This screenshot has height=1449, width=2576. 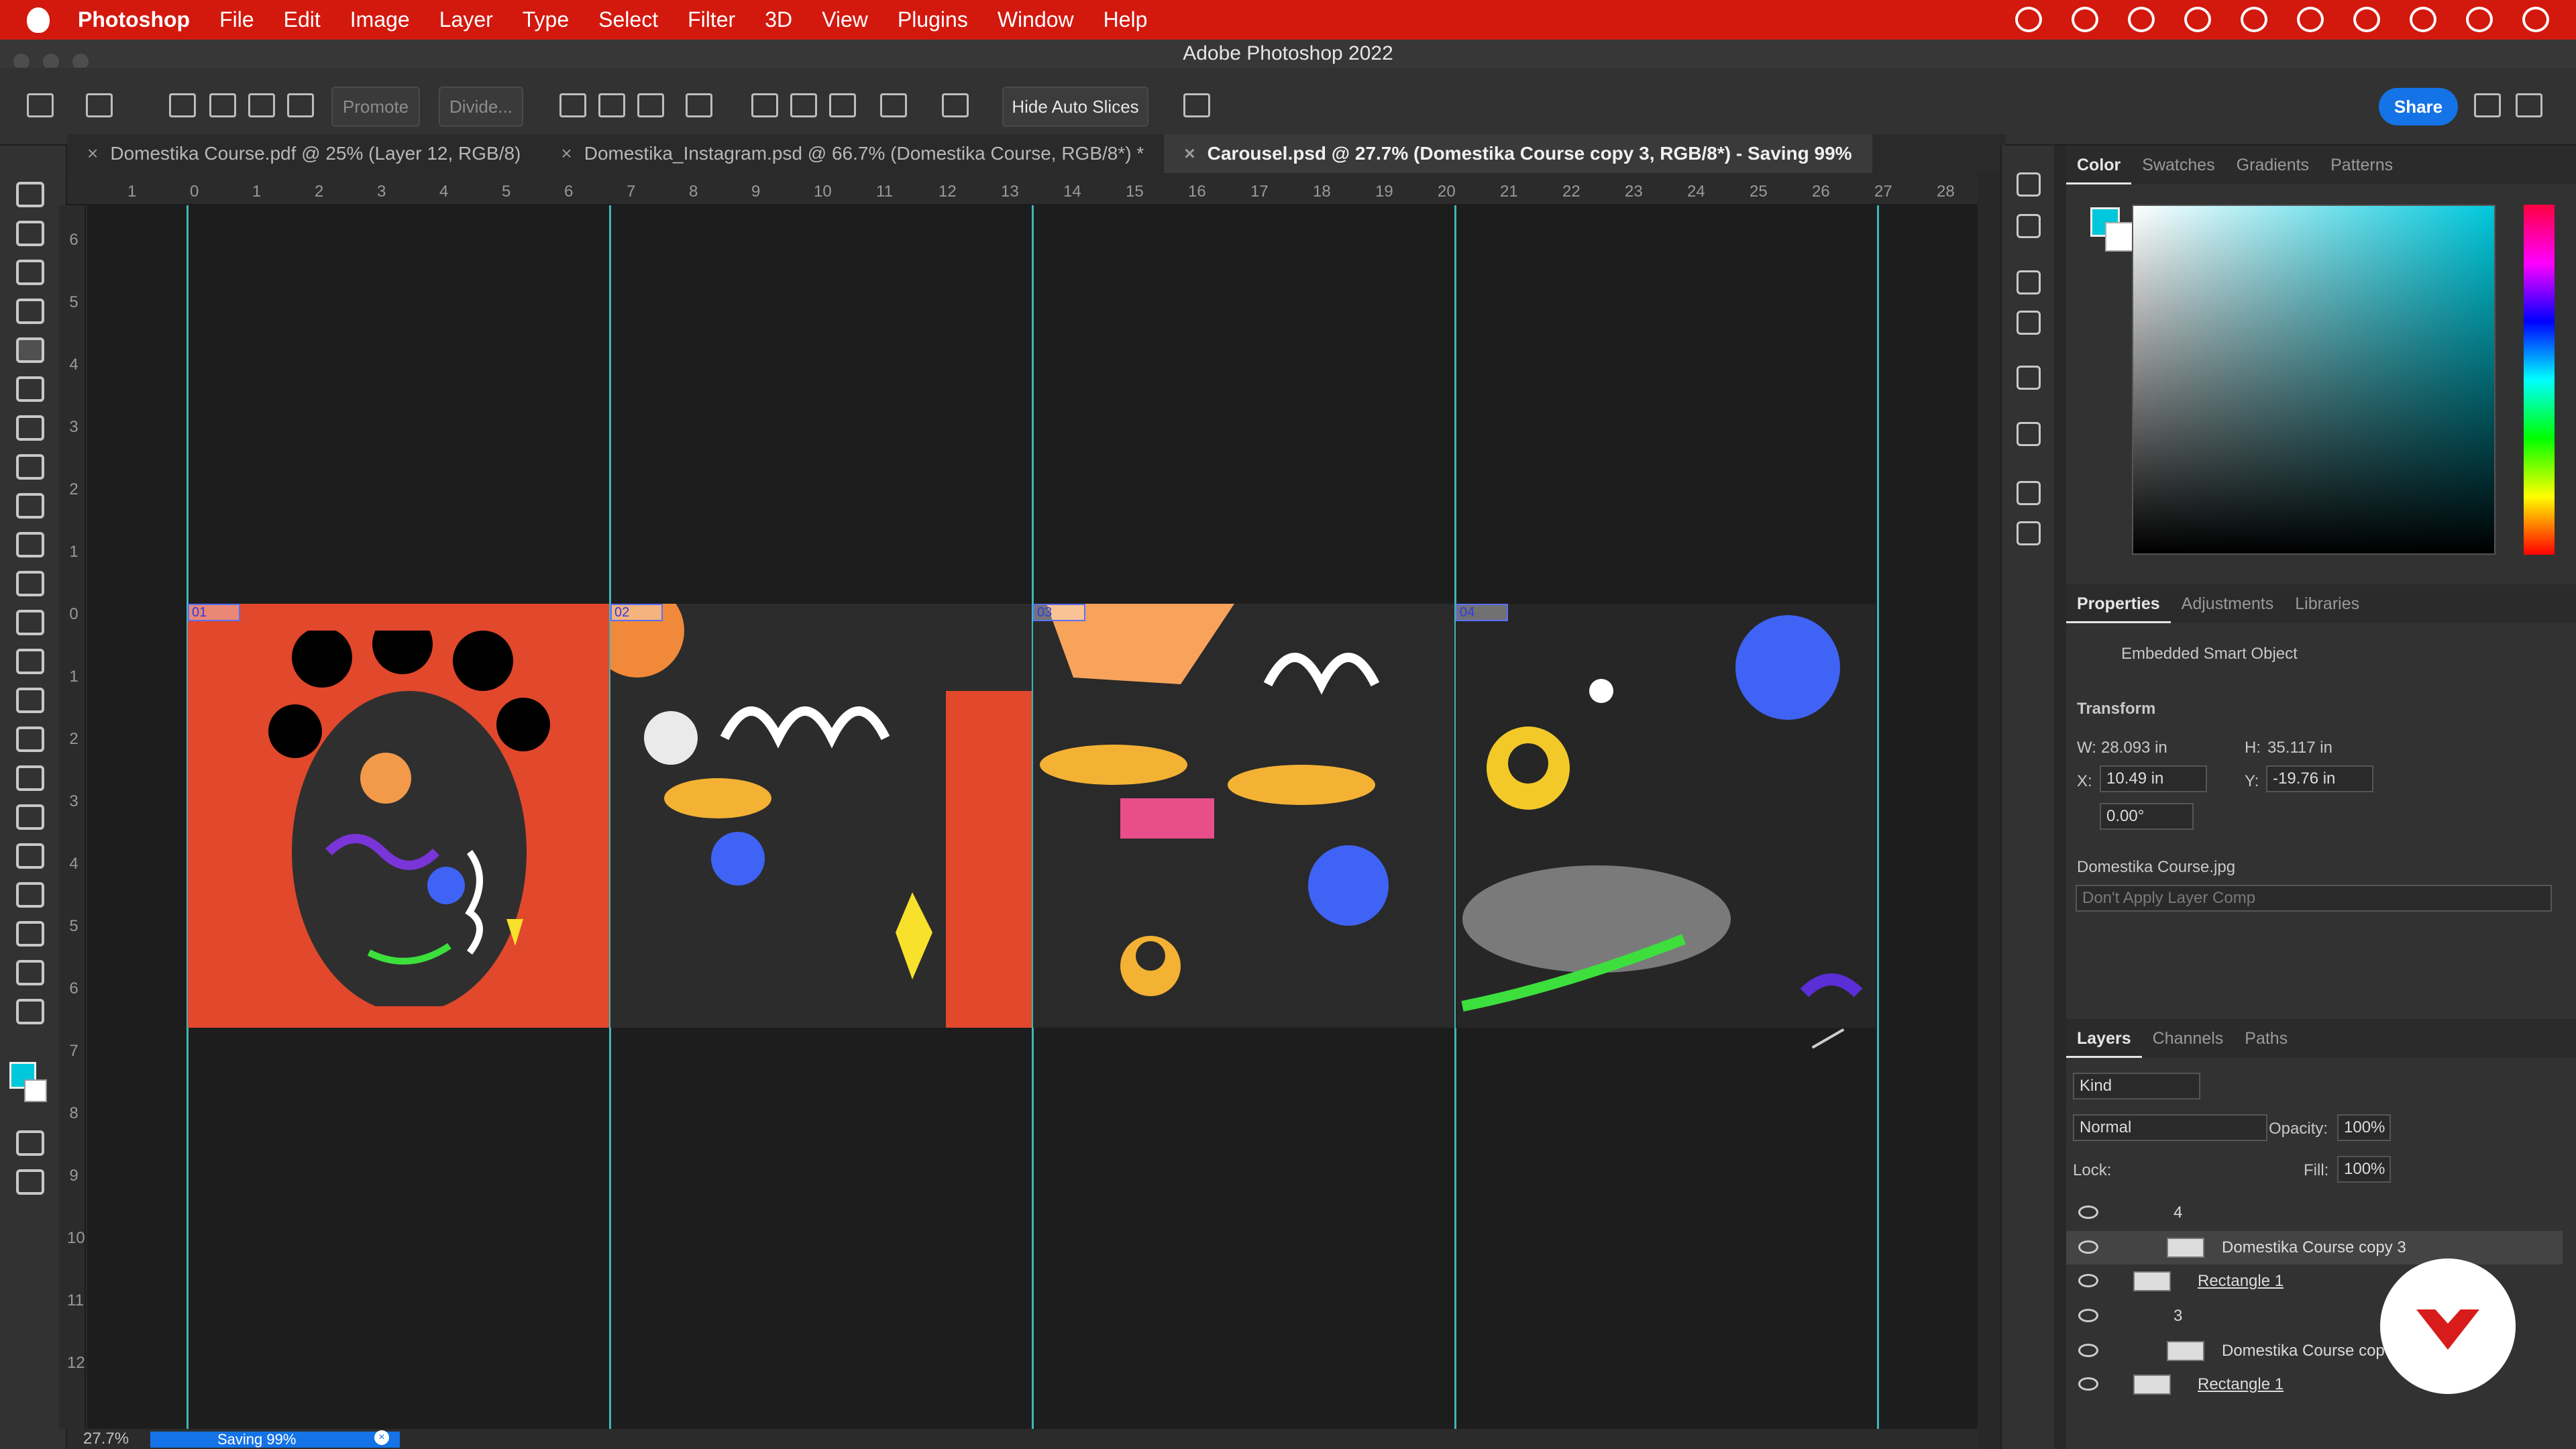 What do you see at coordinates (1126, 19) in the screenshot?
I see `menu-help: Help` at bounding box center [1126, 19].